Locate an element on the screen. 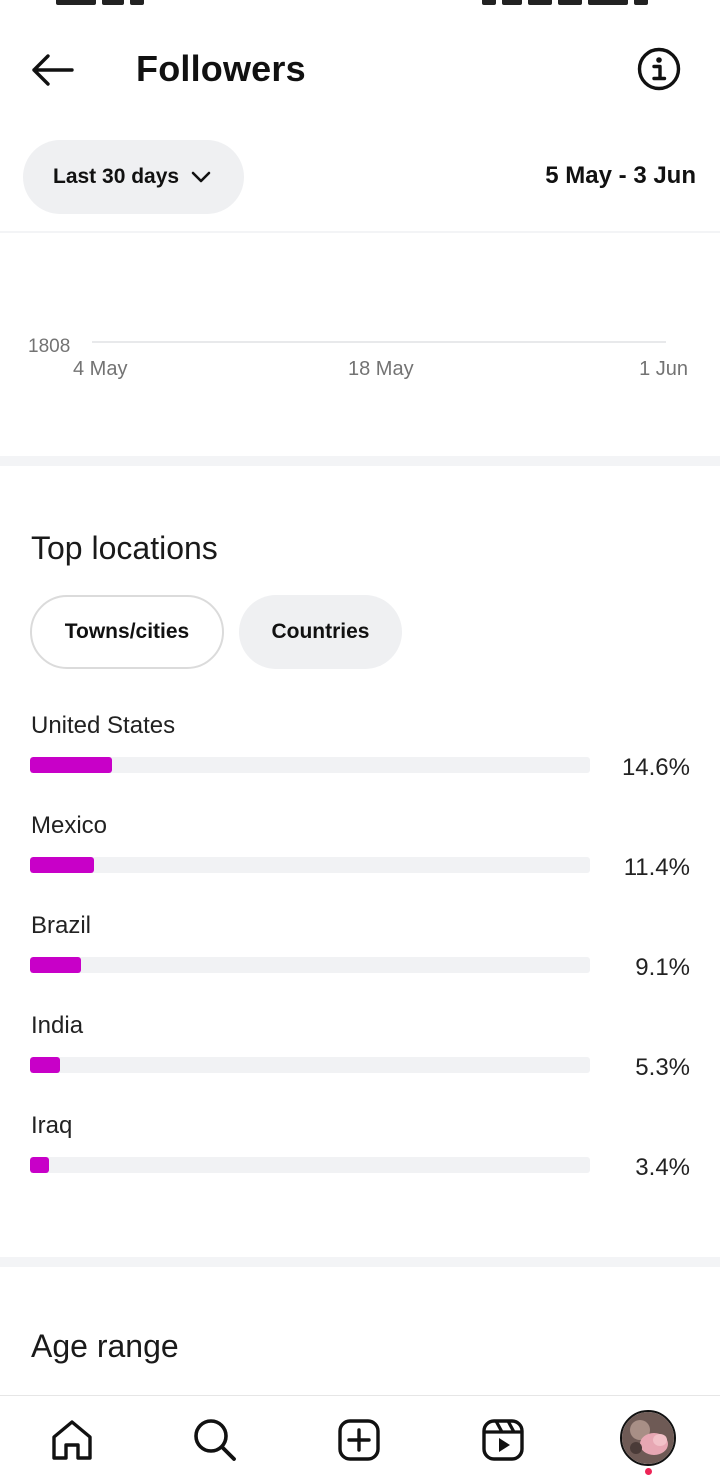  followers-chart-svg: 1808 4 May 18 May 1 Jun is located at coordinates (358, 358).